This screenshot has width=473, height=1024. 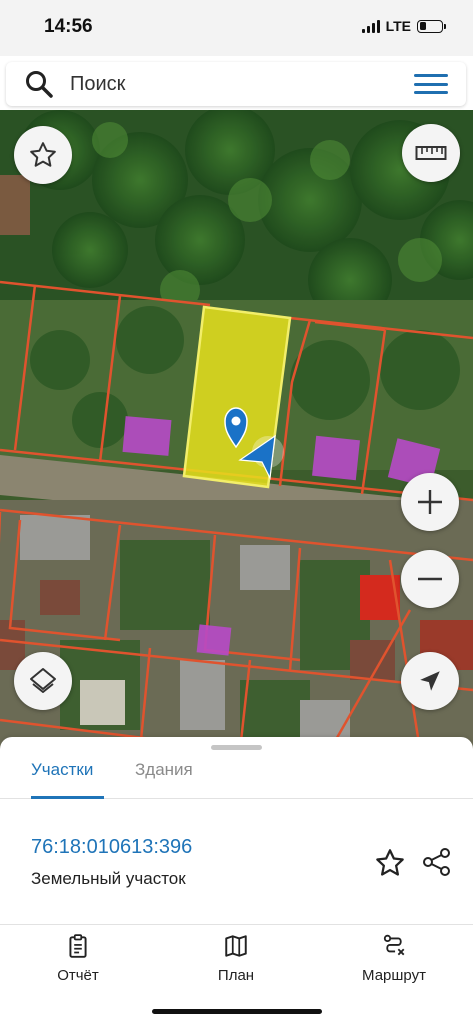 What do you see at coordinates (236, 958) in the screenshot?
I see `nav-plan: План` at bounding box center [236, 958].